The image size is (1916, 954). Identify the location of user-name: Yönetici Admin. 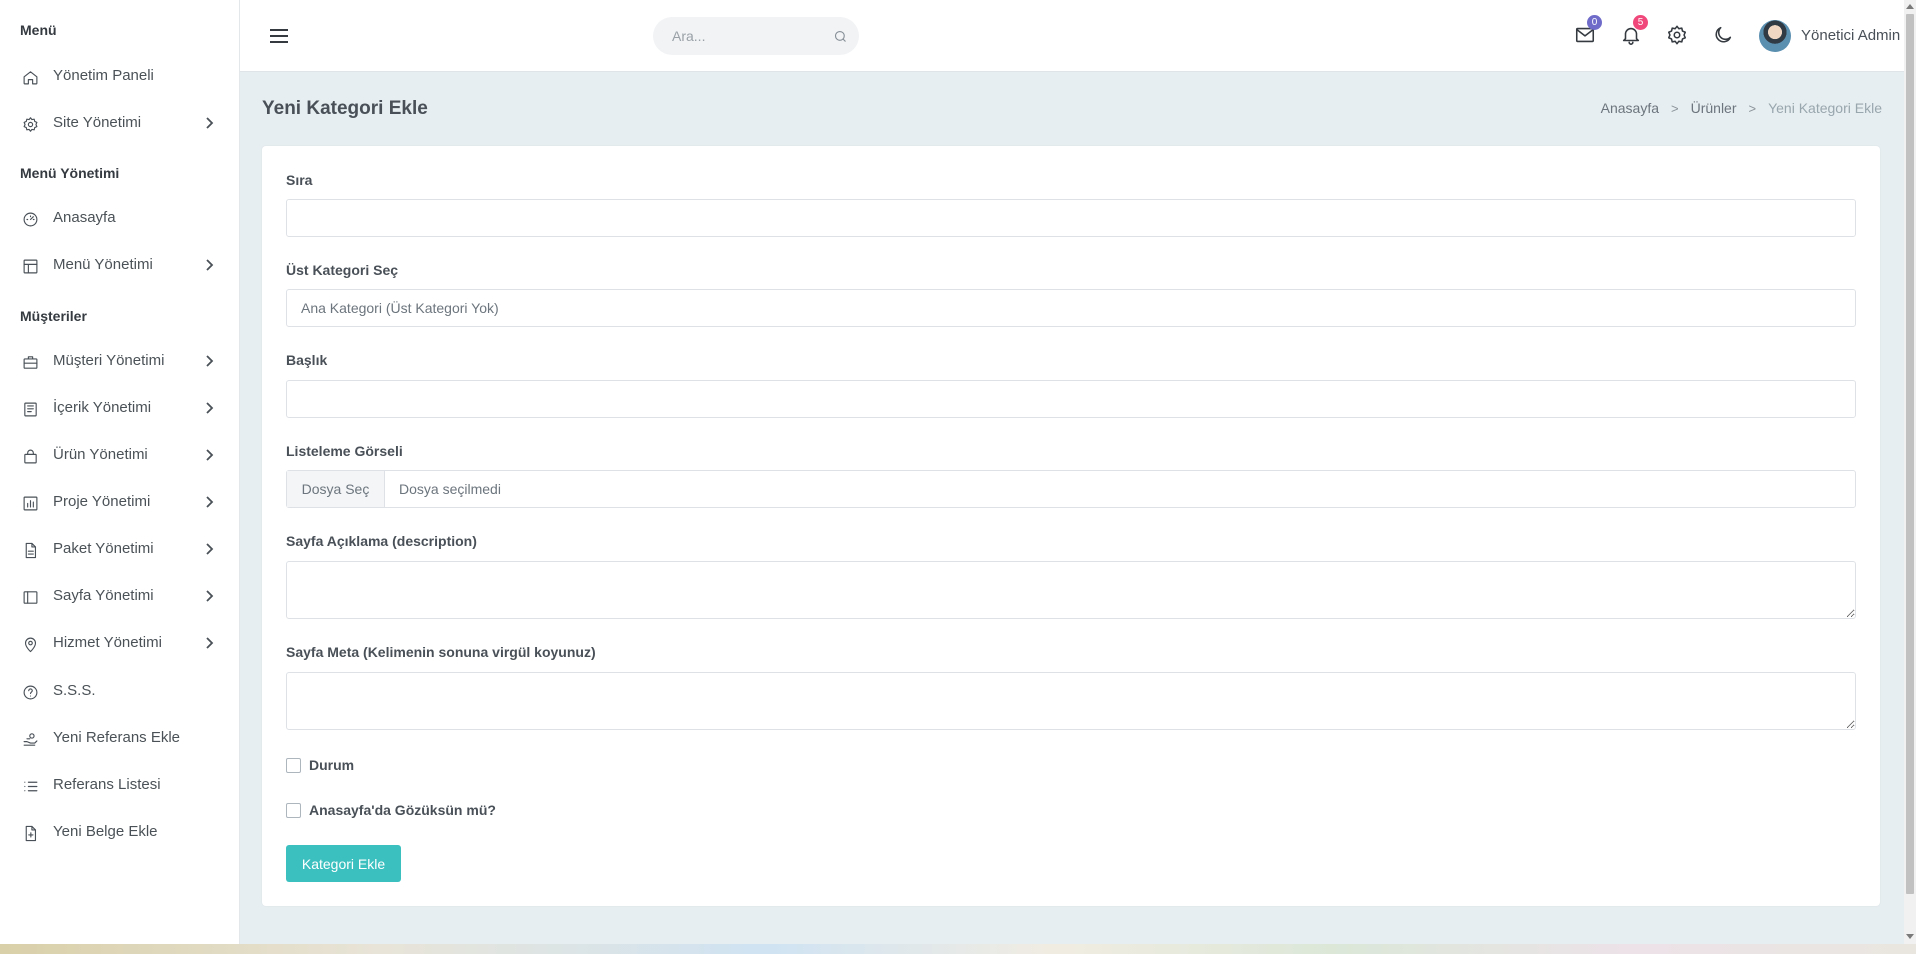
(1850, 35).